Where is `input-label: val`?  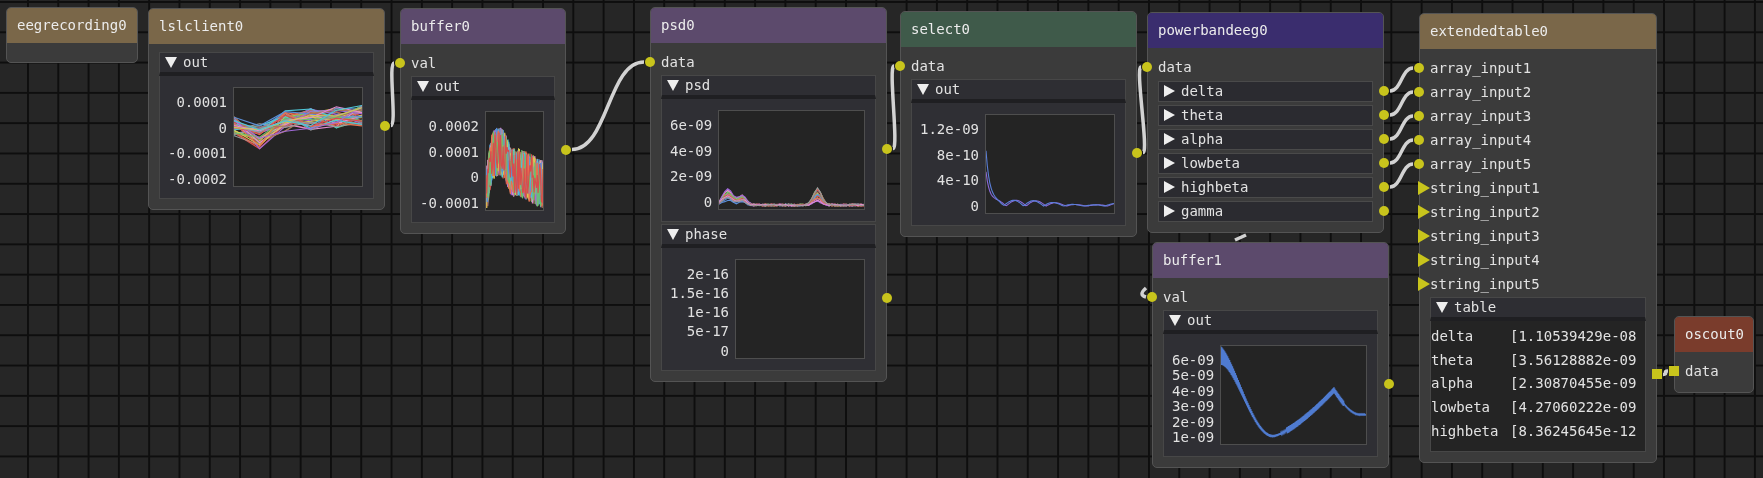
input-label: val is located at coordinates (1176, 297).